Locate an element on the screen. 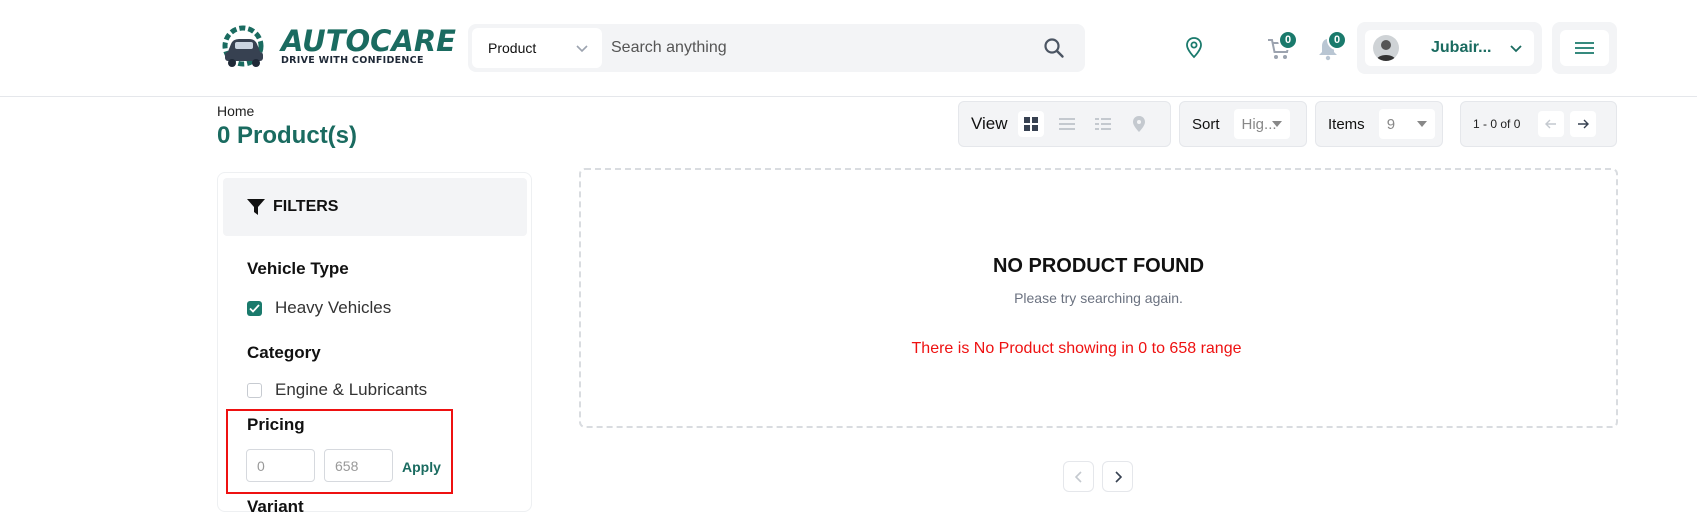 The width and height of the screenshot is (1697, 517). avatar is located at coordinates (1386, 48).